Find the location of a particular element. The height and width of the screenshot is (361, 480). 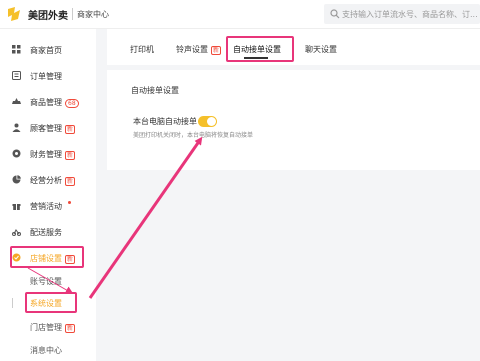

sidebar-item-label: 商家首页 is located at coordinates (46, 50).